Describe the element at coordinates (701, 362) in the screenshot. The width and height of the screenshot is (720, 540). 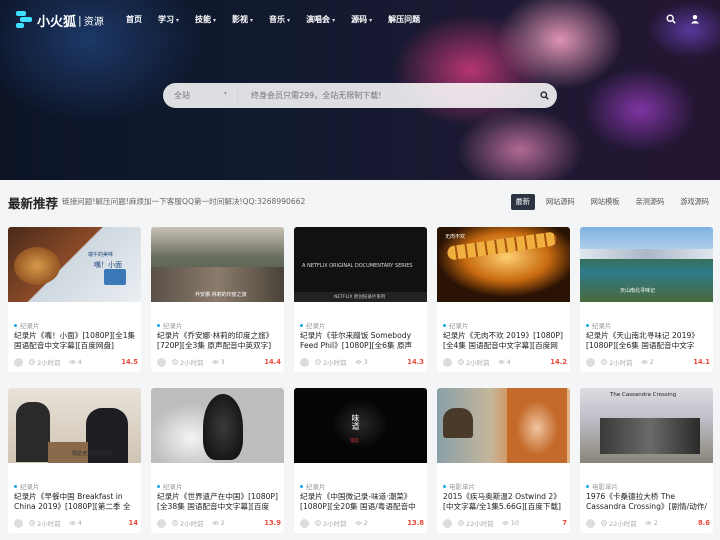
I see `post-score: 14.1` at that location.